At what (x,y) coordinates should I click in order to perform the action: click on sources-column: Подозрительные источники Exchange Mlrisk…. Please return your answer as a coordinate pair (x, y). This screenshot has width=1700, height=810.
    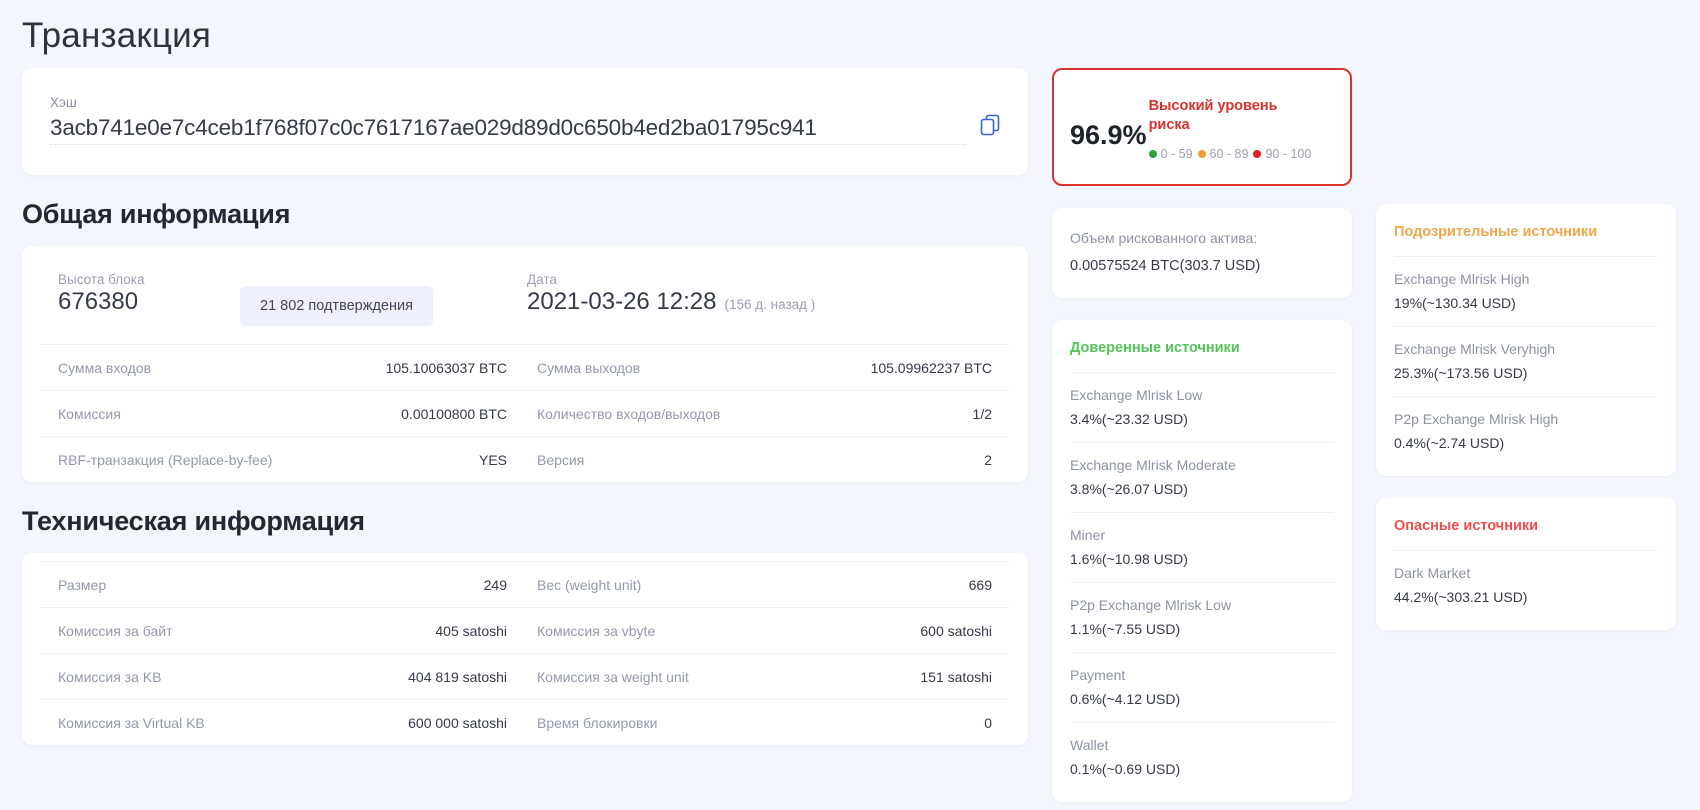
    Looking at the image, I should click on (1526, 360).